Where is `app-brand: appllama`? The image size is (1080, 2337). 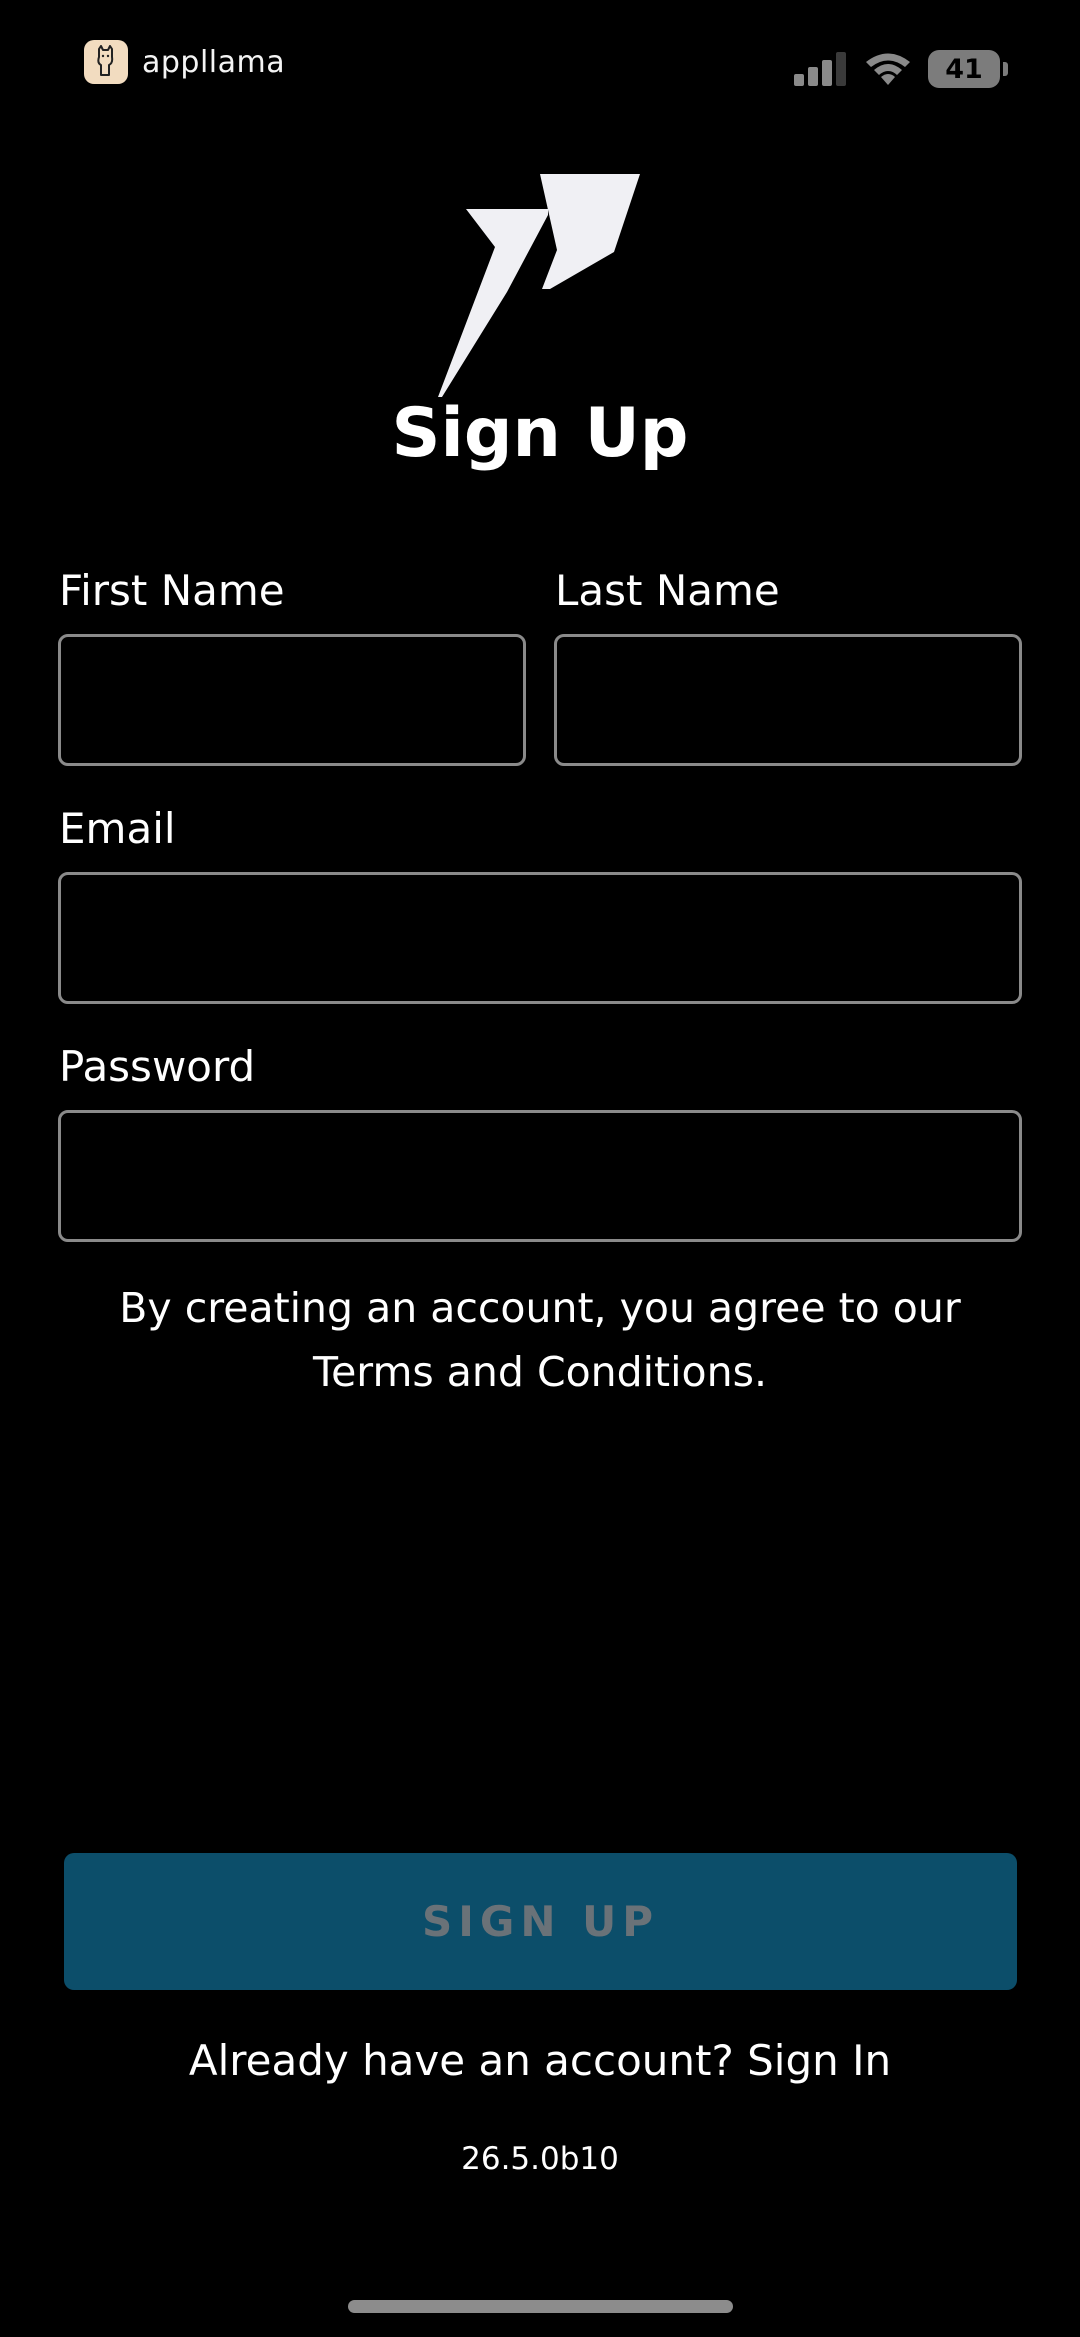 app-brand: appllama is located at coordinates (184, 62).